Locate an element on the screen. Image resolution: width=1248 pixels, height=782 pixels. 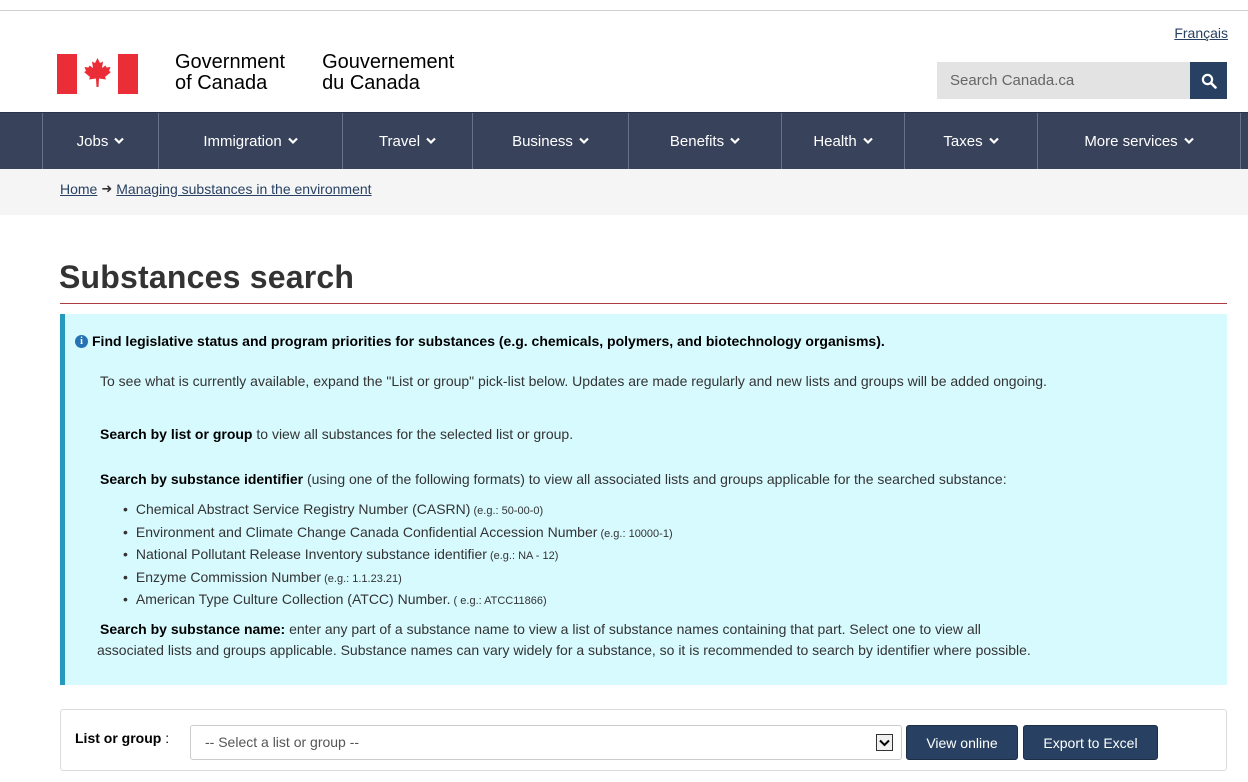
site-search: Search Canada.ca is located at coordinates (1082, 80).